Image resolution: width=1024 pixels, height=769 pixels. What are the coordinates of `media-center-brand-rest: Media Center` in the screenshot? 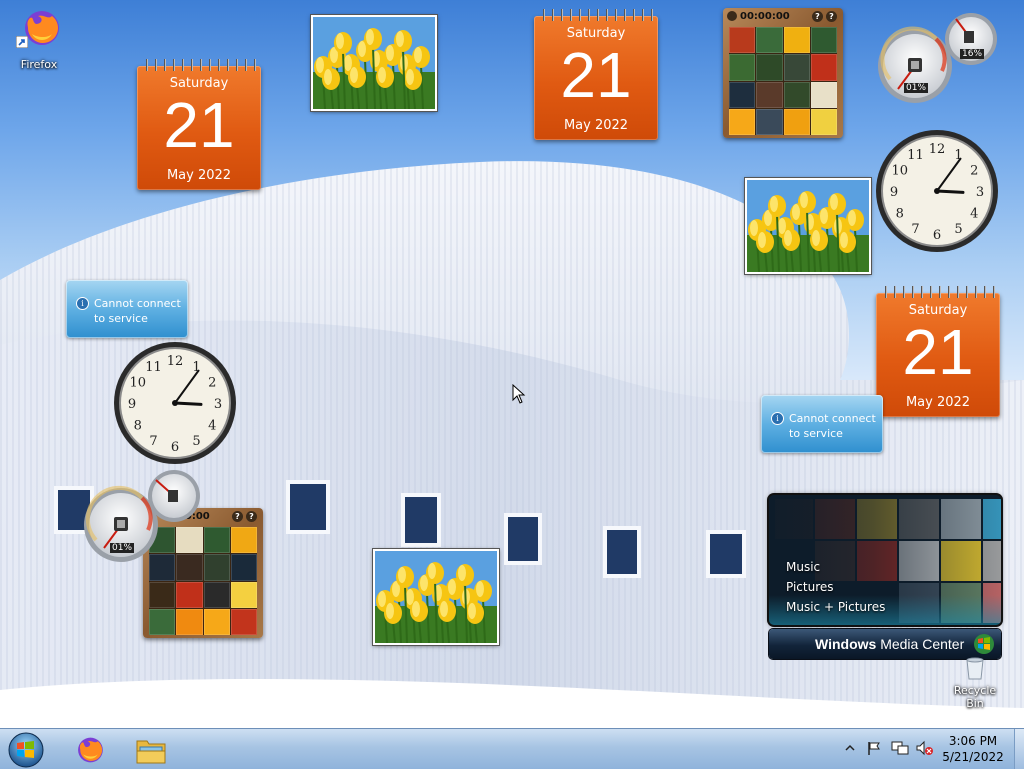 It's located at (920, 644).